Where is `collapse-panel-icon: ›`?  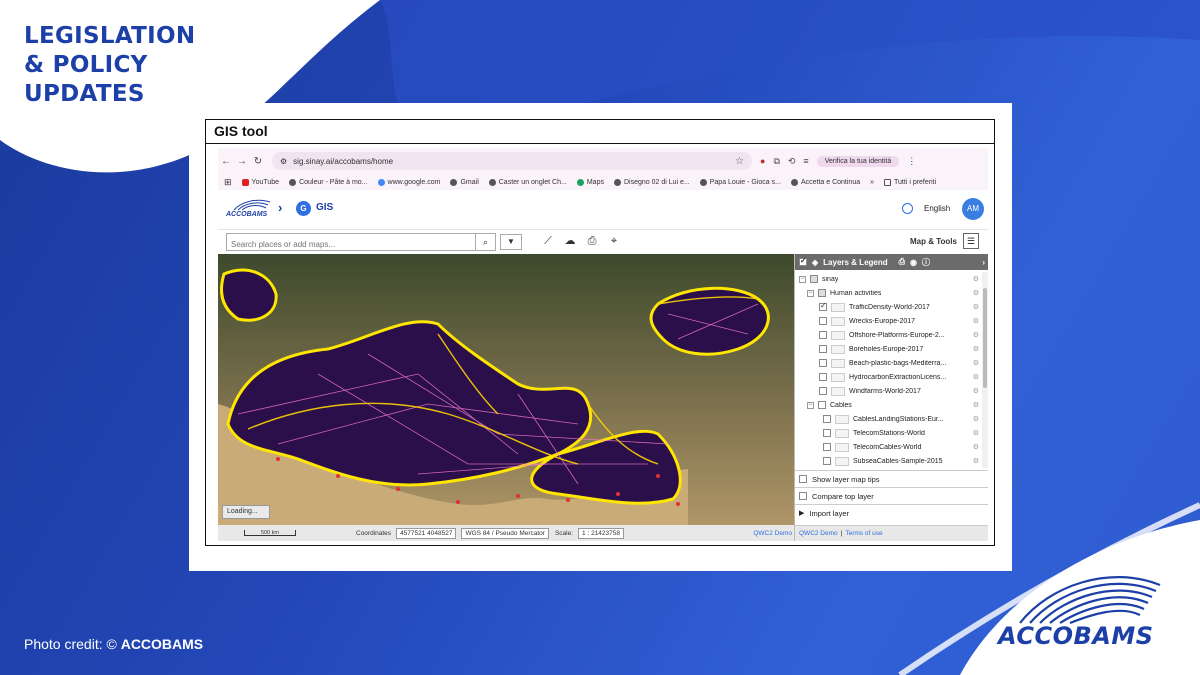 collapse-panel-icon: › is located at coordinates (983, 262).